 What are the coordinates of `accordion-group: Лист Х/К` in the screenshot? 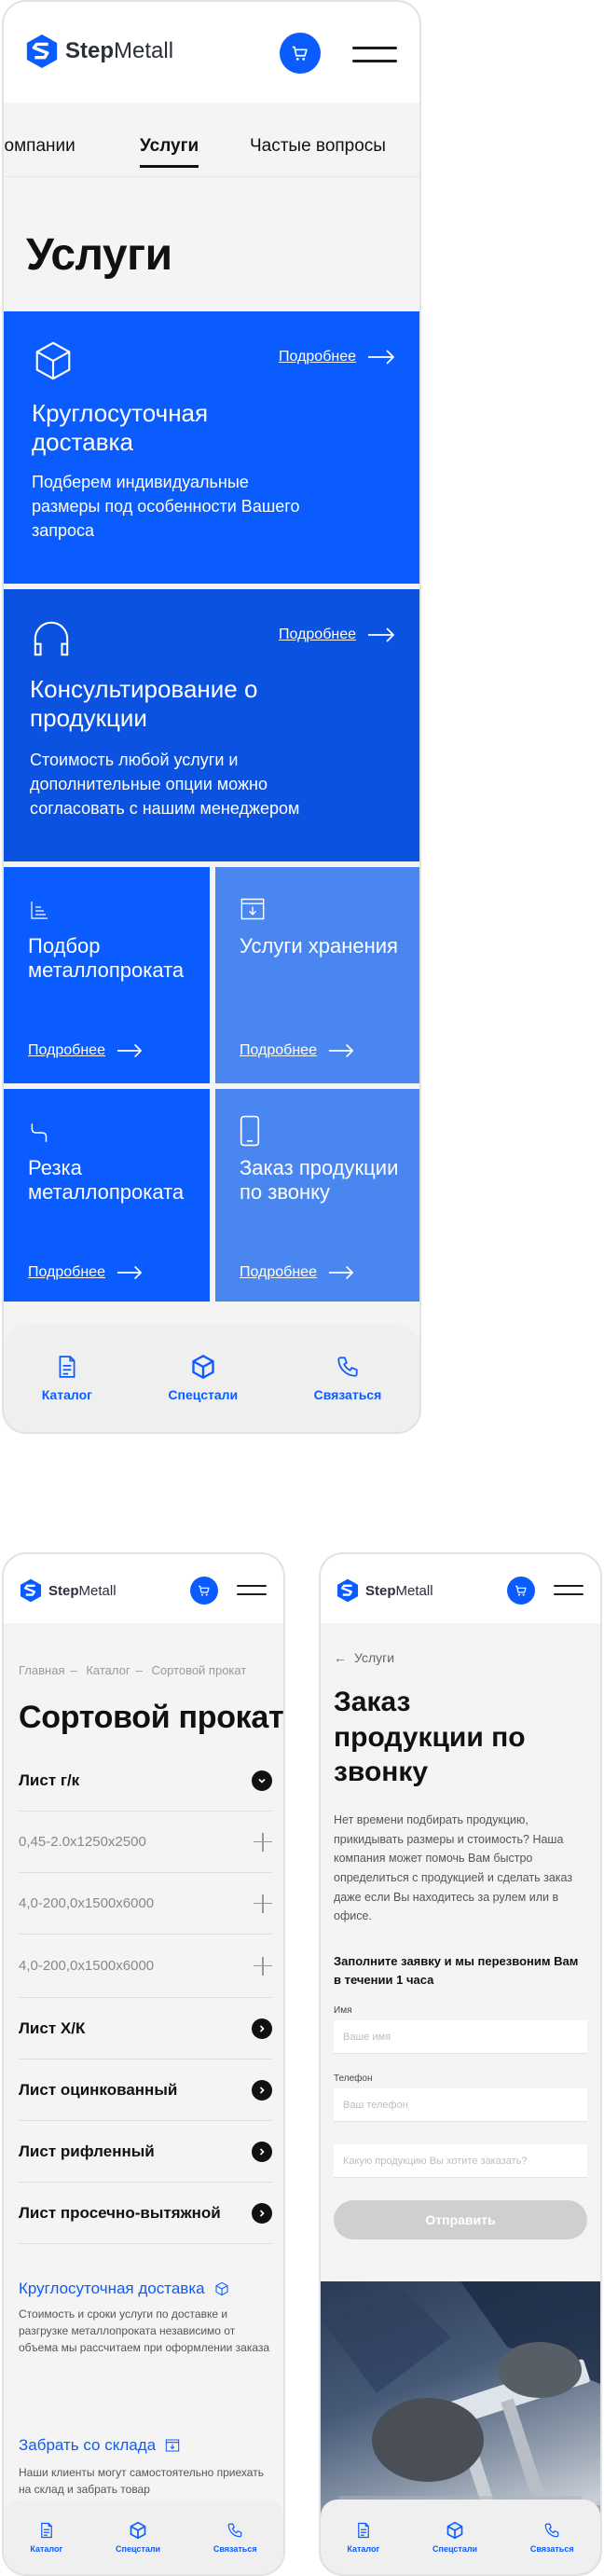 It's located at (145, 2029).